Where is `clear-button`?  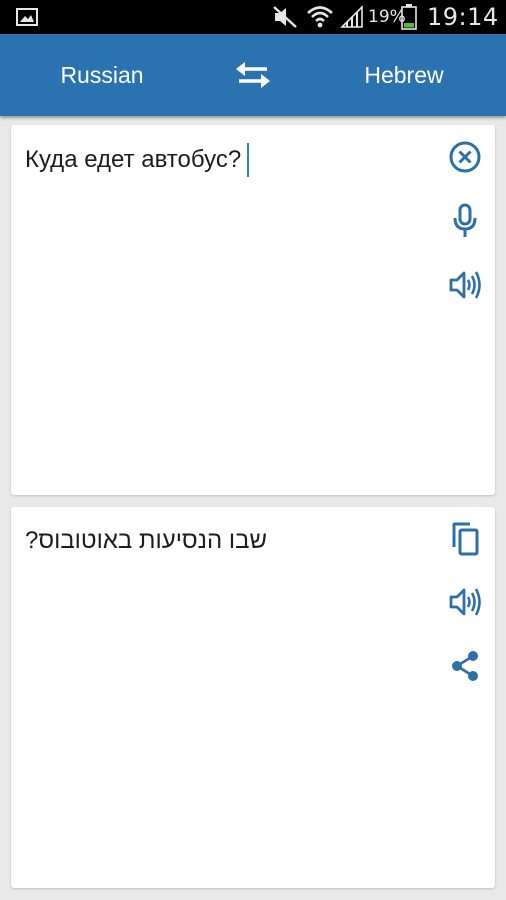 clear-button is located at coordinates (465, 157).